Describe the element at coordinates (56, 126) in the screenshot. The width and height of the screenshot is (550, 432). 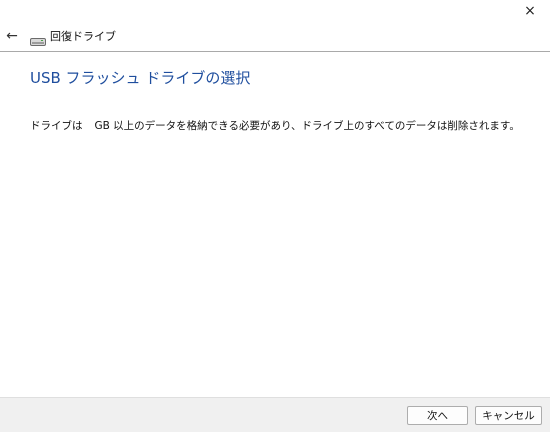
I see `instruction-text-part1: ドライブは` at that location.